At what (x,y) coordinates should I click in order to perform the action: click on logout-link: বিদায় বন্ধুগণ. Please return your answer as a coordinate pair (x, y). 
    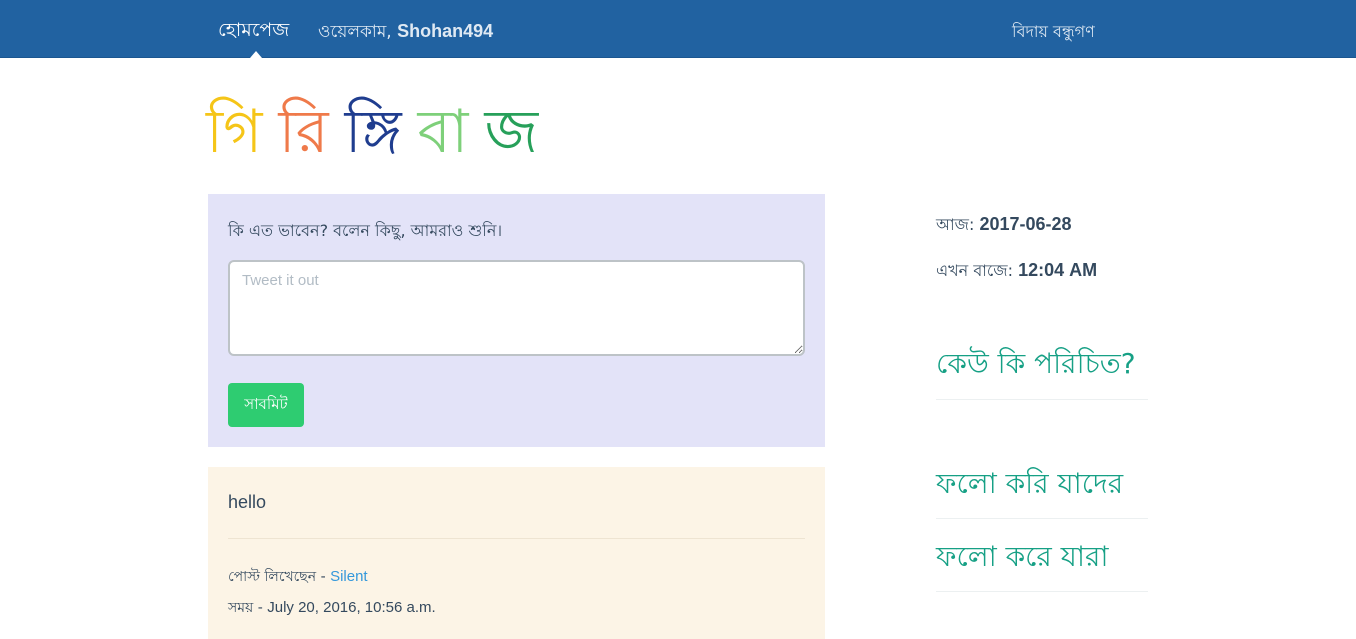
    Looking at the image, I should click on (1053, 32).